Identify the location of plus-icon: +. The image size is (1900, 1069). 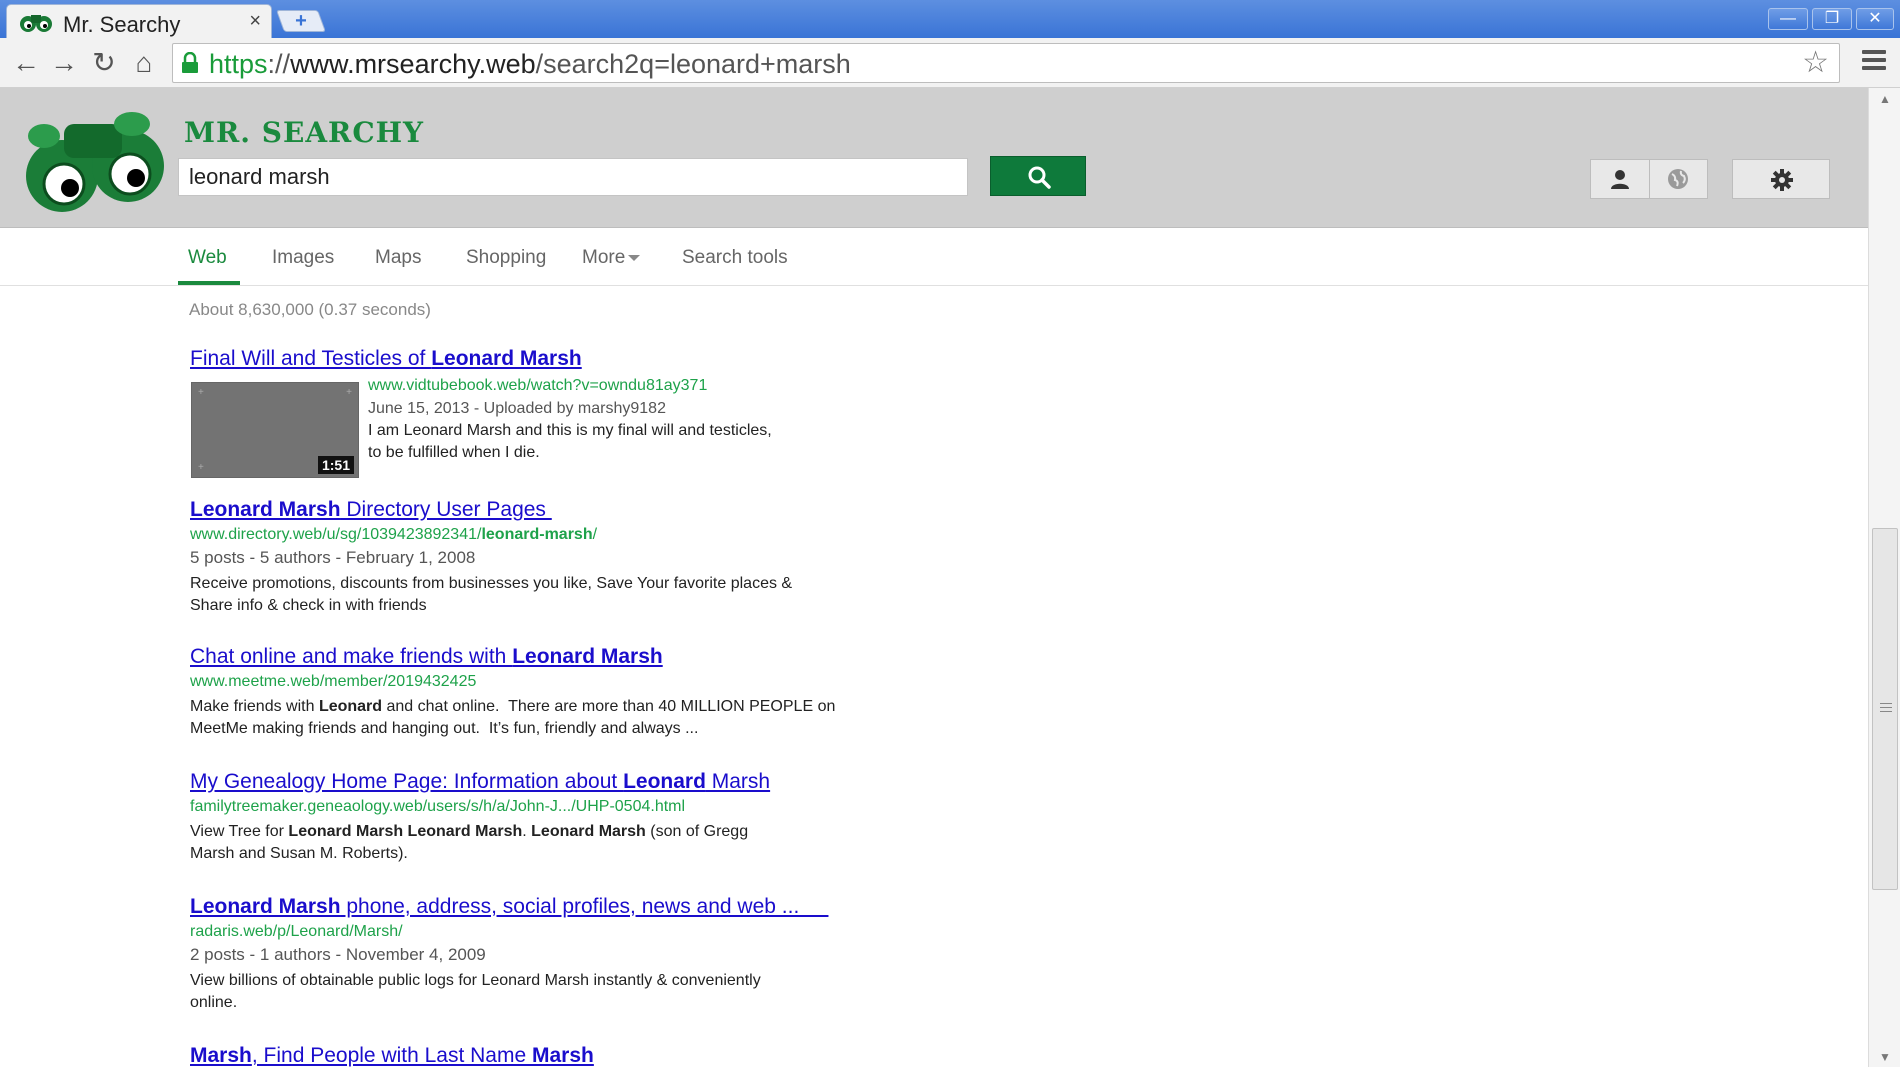
(301, 21).